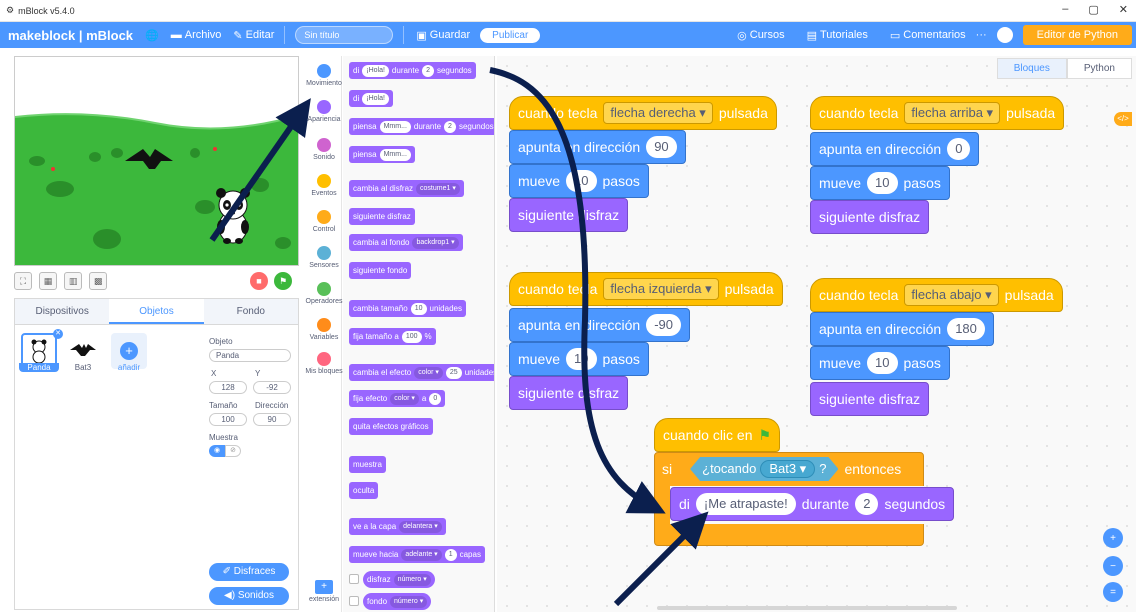  What do you see at coordinates (406, 188) in the screenshot?
I see `palette-block-switch-costume: cambia al disfraz costume1 ▾` at bounding box center [406, 188].